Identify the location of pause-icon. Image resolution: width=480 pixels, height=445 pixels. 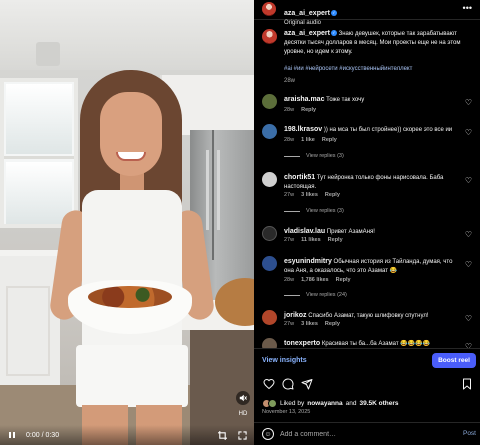
(12, 435).